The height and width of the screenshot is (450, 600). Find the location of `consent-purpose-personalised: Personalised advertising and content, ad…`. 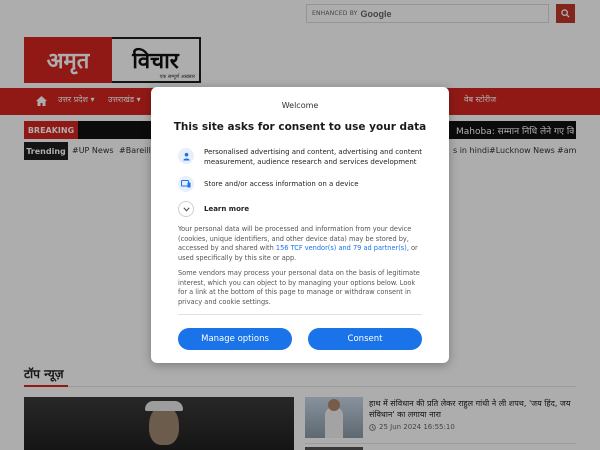

consent-purpose-personalised: Personalised advertising and content, ad… is located at coordinates (303, 157).